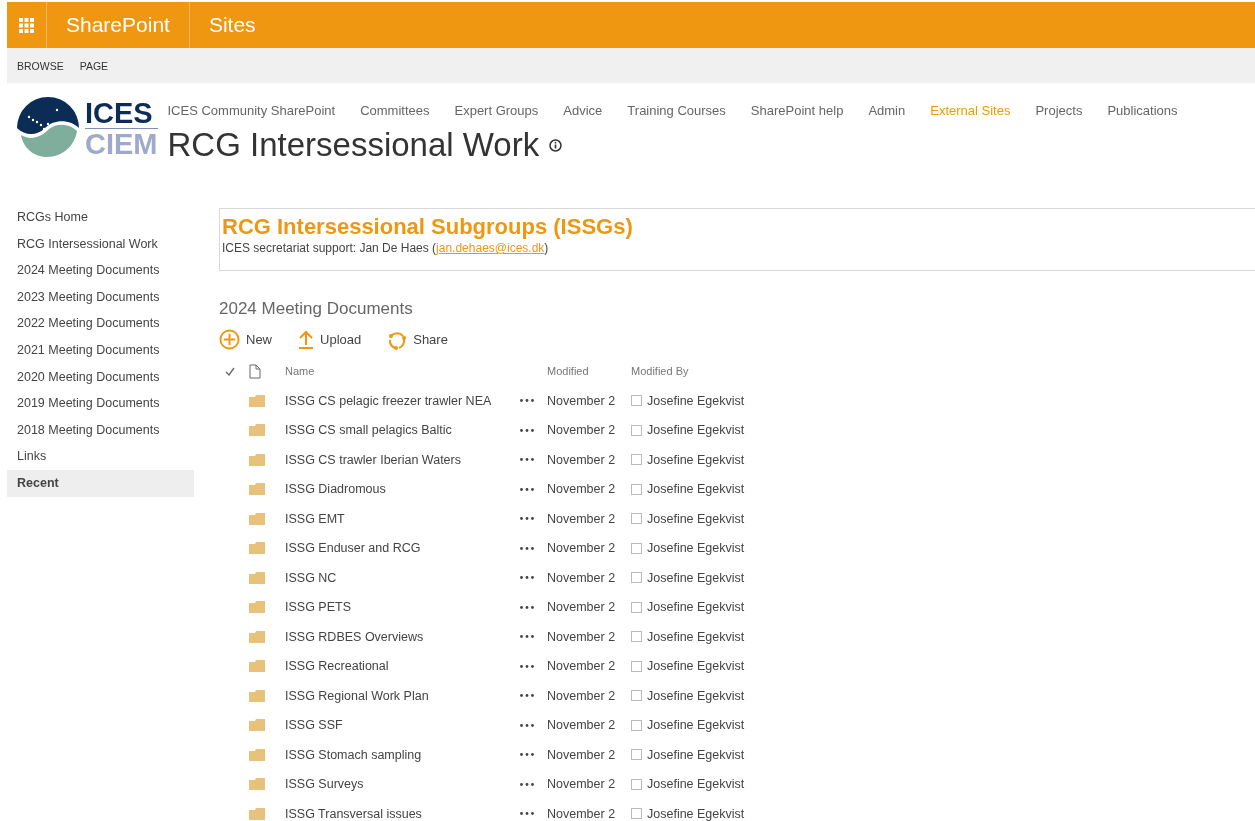  I want to click on sidebar-link: 2021 Meeting Documents, so click(100, 350).